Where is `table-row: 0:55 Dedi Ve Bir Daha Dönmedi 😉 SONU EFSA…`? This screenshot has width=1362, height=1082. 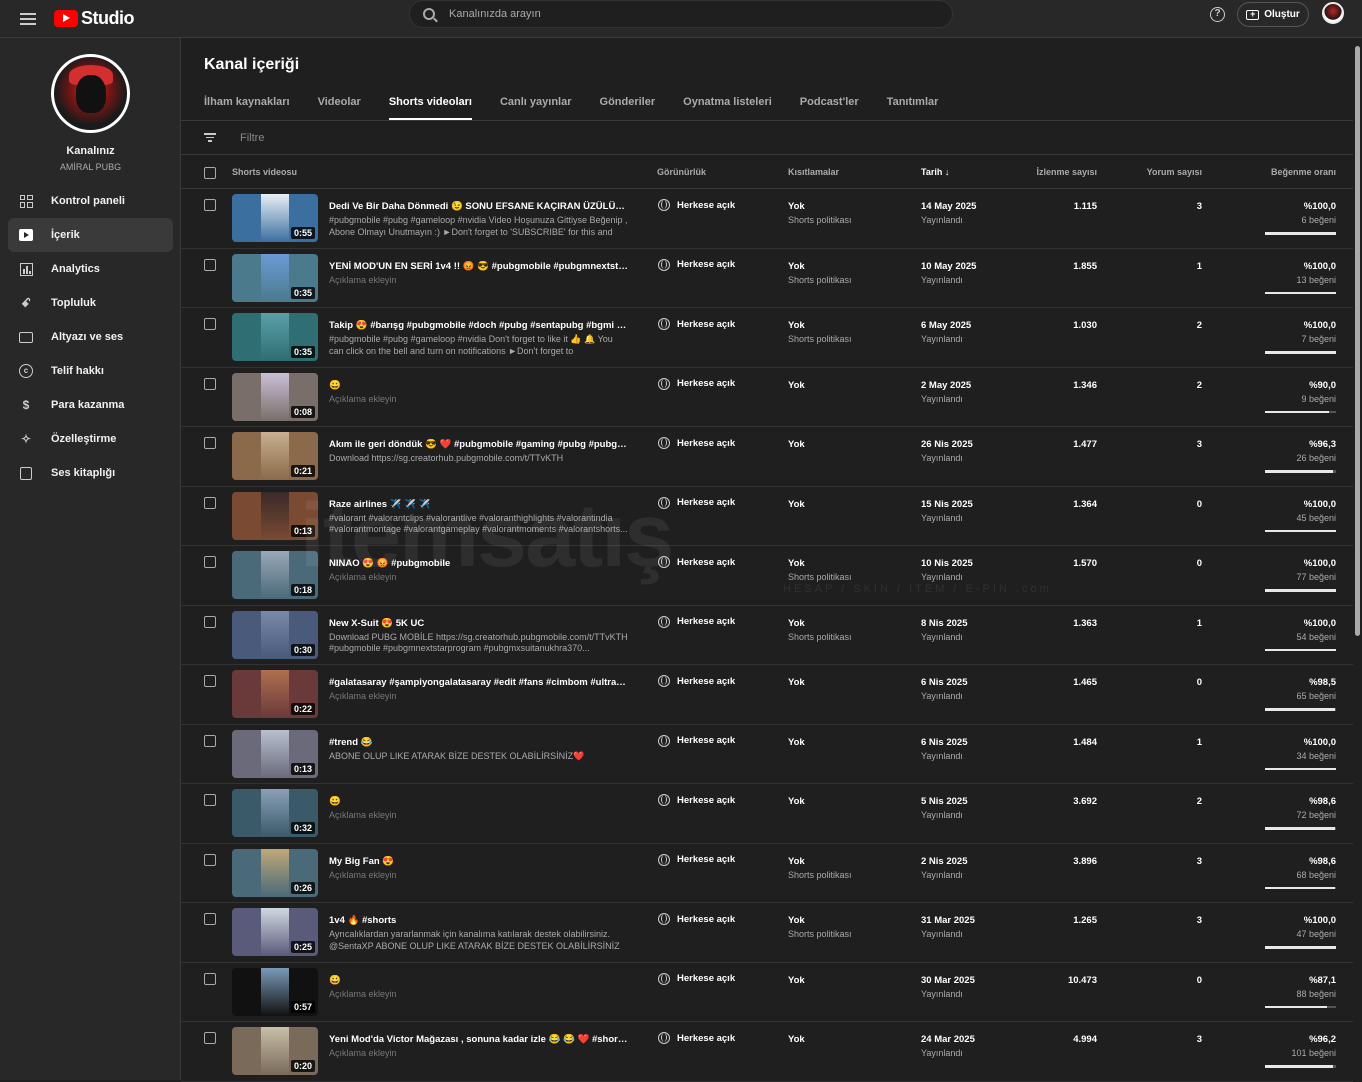 table-row: 0:55 Dedi Ve Bir Daha Dönmedi 😉 SONU EFSA… is located at coordinates (767, 219).